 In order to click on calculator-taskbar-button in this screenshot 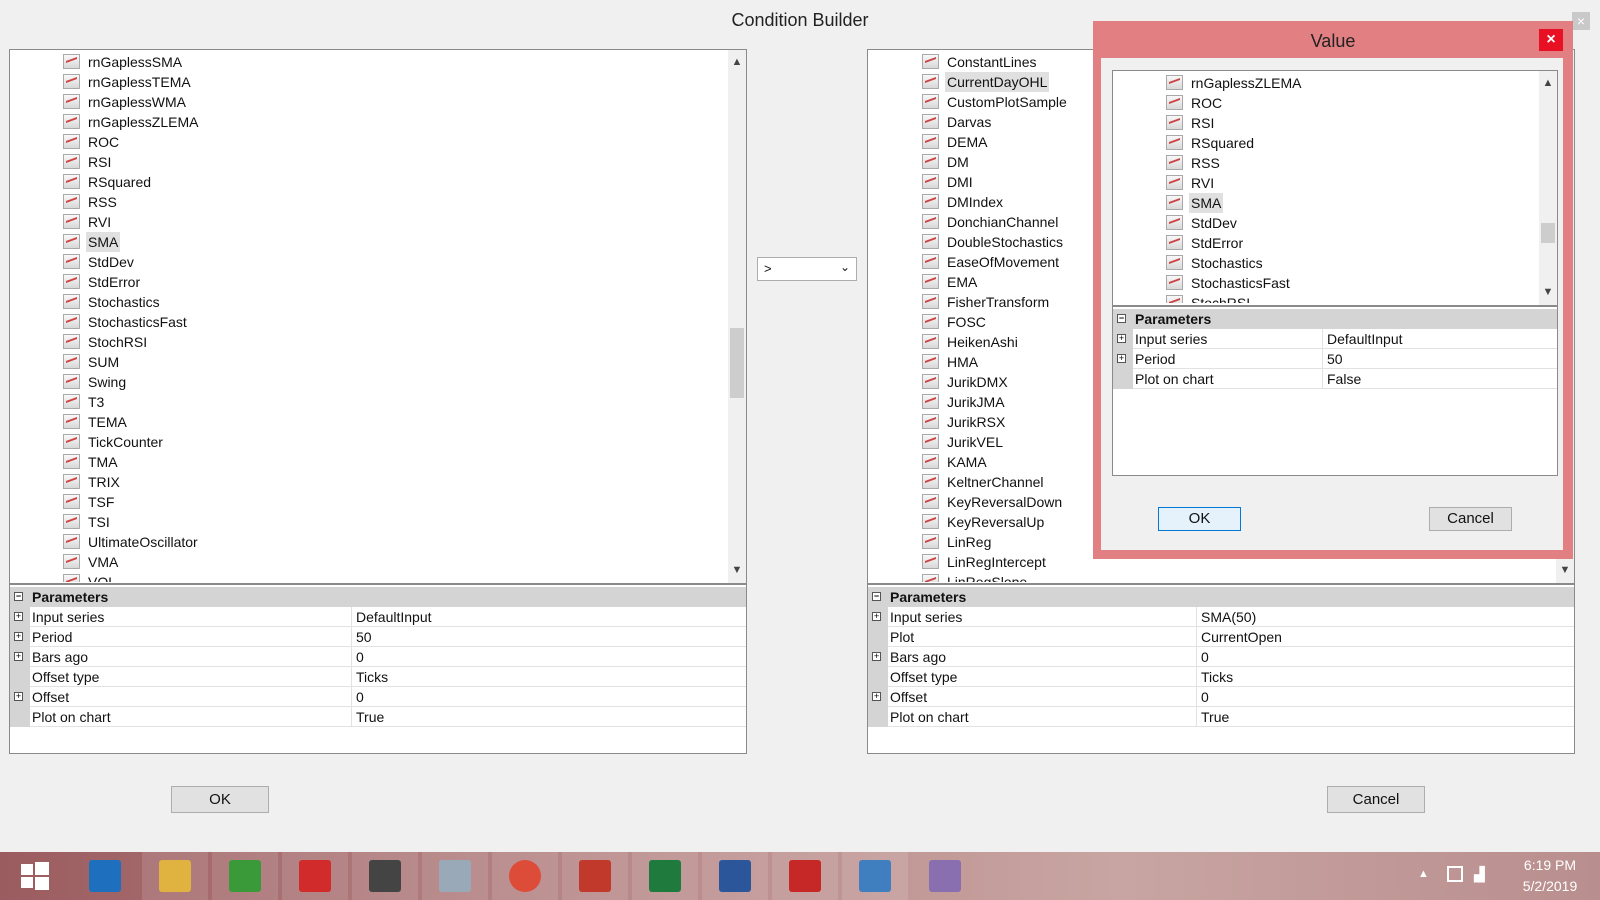, I will do `click(455, 876)`.